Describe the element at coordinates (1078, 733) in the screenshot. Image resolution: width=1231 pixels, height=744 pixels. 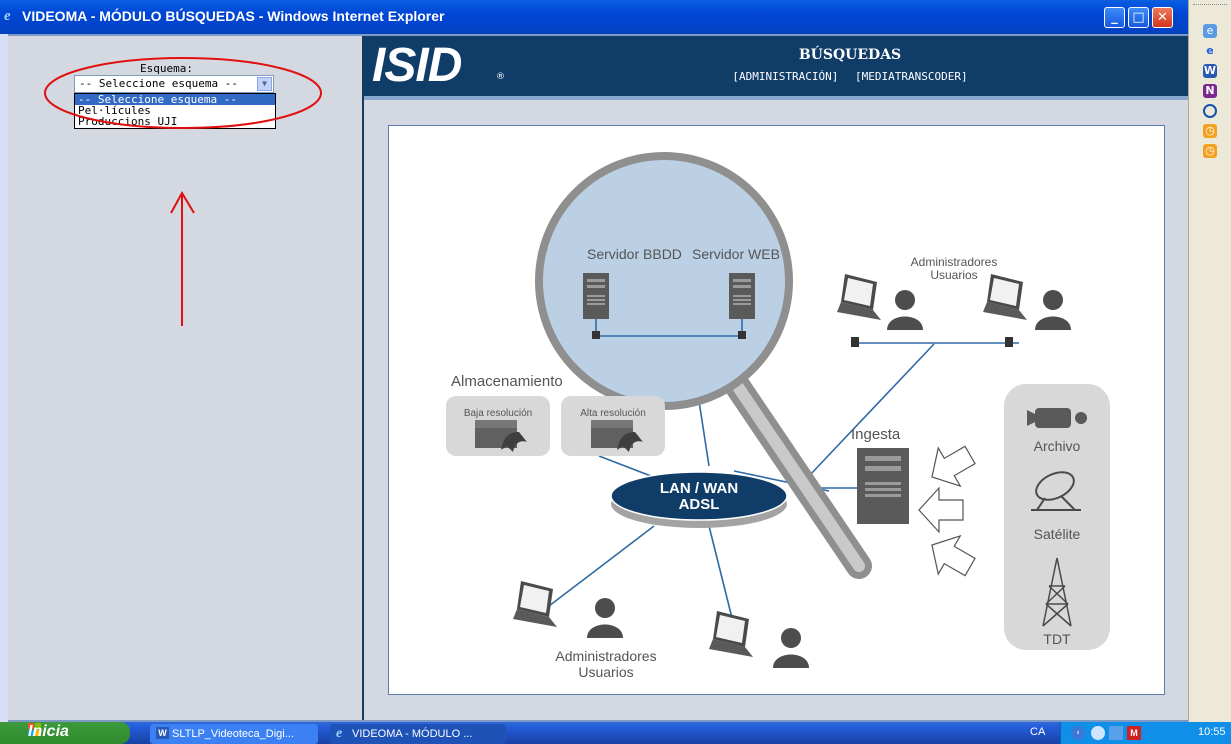
I see `tray-chevron-icon: ‹` at that location.